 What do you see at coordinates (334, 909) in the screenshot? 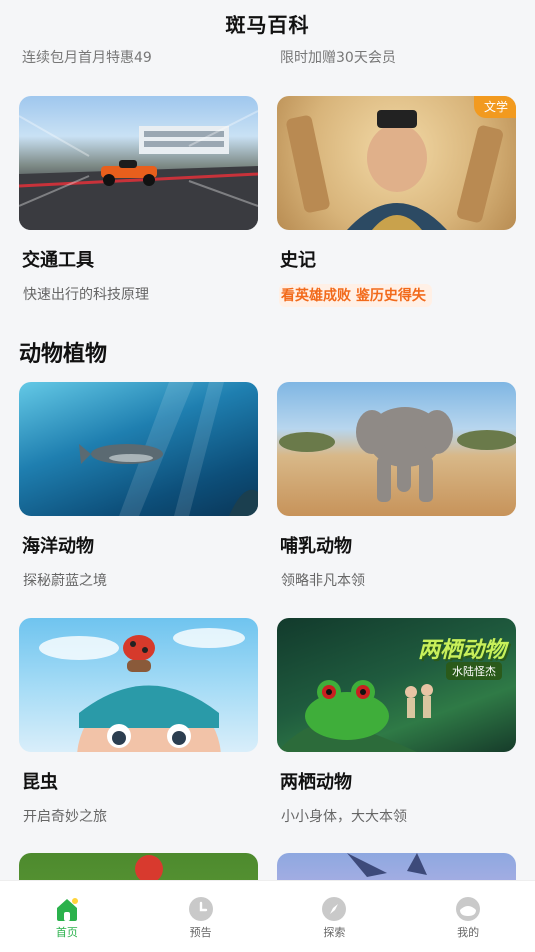
I see `compass-icon` at bounding box center [334, 909].